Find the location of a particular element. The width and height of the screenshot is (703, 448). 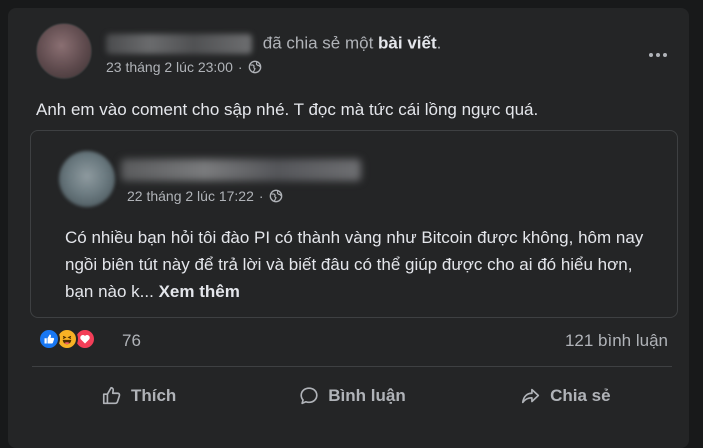

like-button: Thích is located at coordinates (138, 396).